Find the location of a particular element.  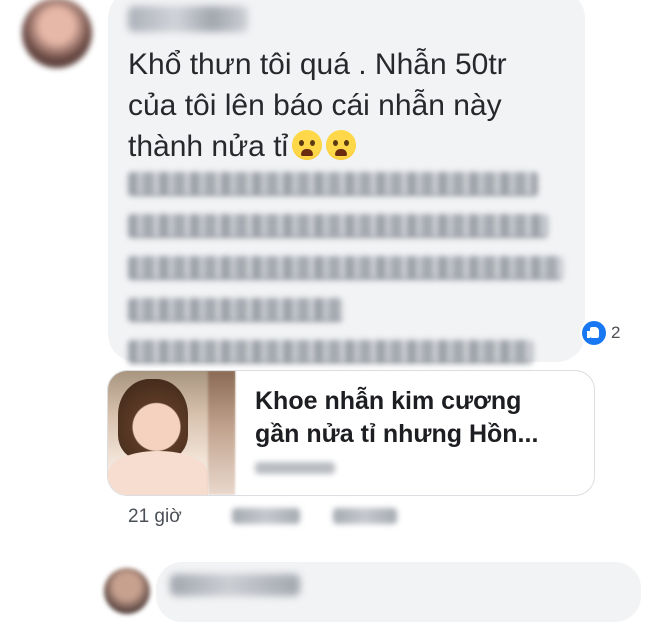

reply-action-blurred is located at coordinates (365, 516).